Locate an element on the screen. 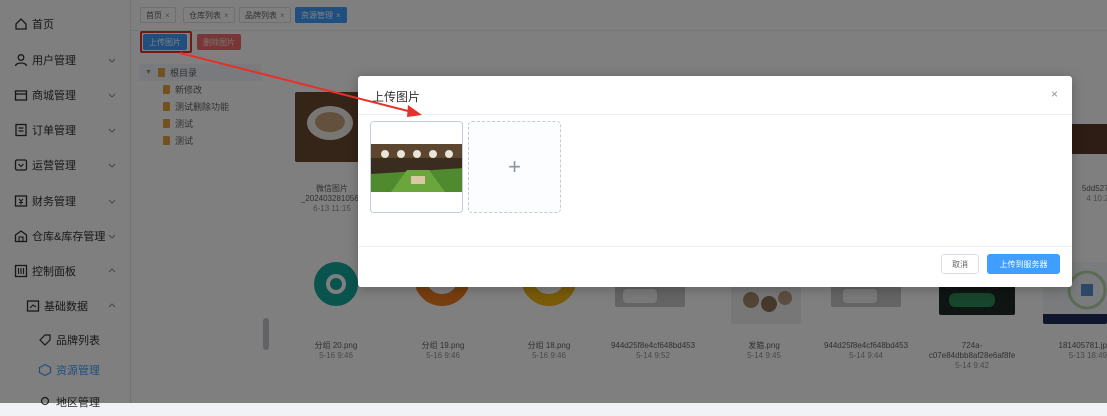 This screenshot has height=416, width=1107. dialog-divider is located at coordinates (715, 114).